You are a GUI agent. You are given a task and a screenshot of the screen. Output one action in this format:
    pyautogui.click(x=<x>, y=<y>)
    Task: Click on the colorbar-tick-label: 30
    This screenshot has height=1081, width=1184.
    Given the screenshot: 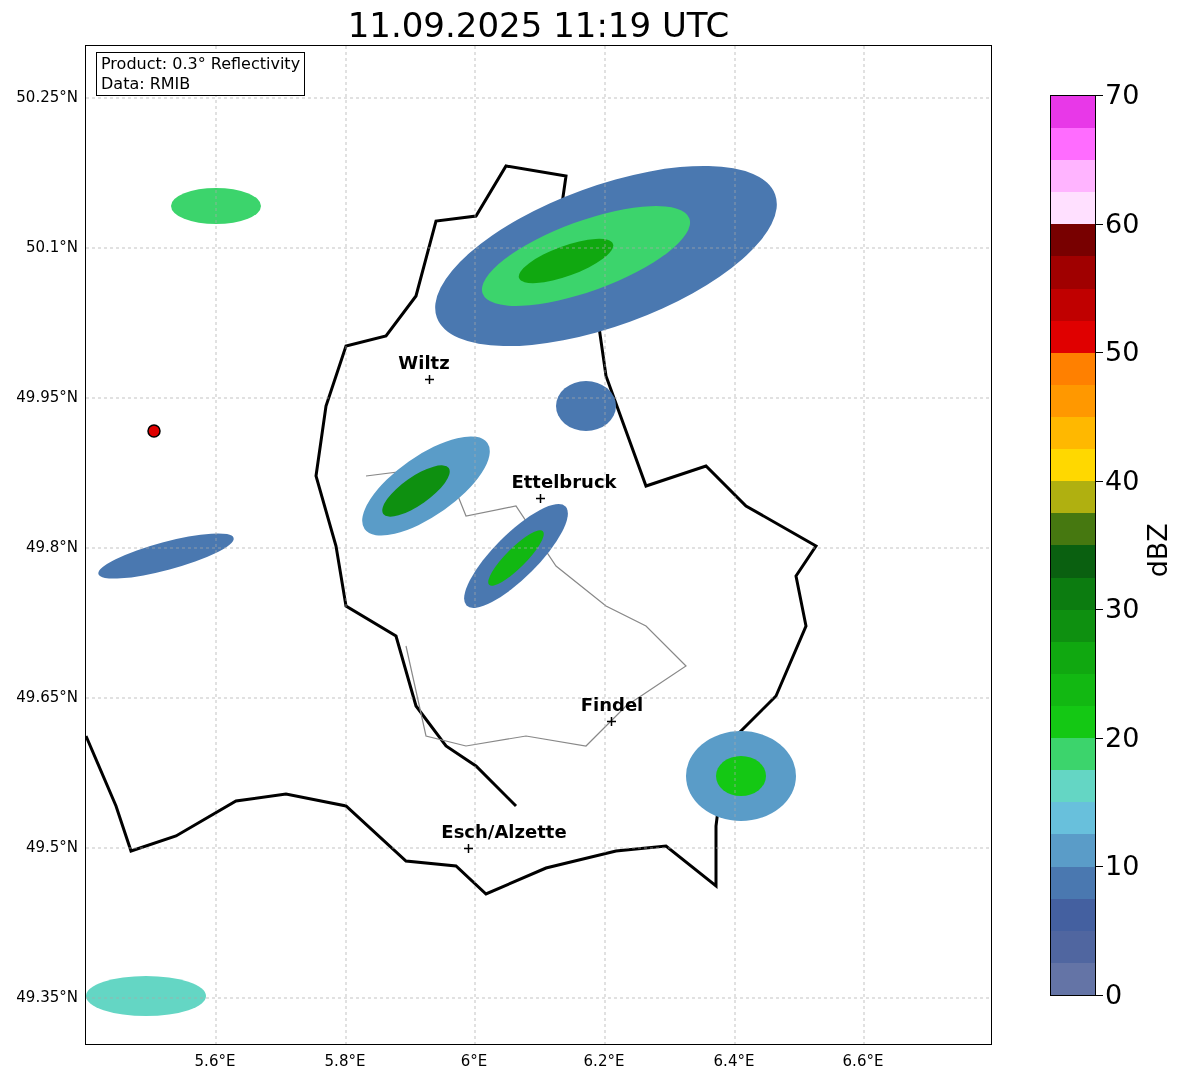 What is the action you would take?
    pyautogui.click(x=1122, y=609)
    